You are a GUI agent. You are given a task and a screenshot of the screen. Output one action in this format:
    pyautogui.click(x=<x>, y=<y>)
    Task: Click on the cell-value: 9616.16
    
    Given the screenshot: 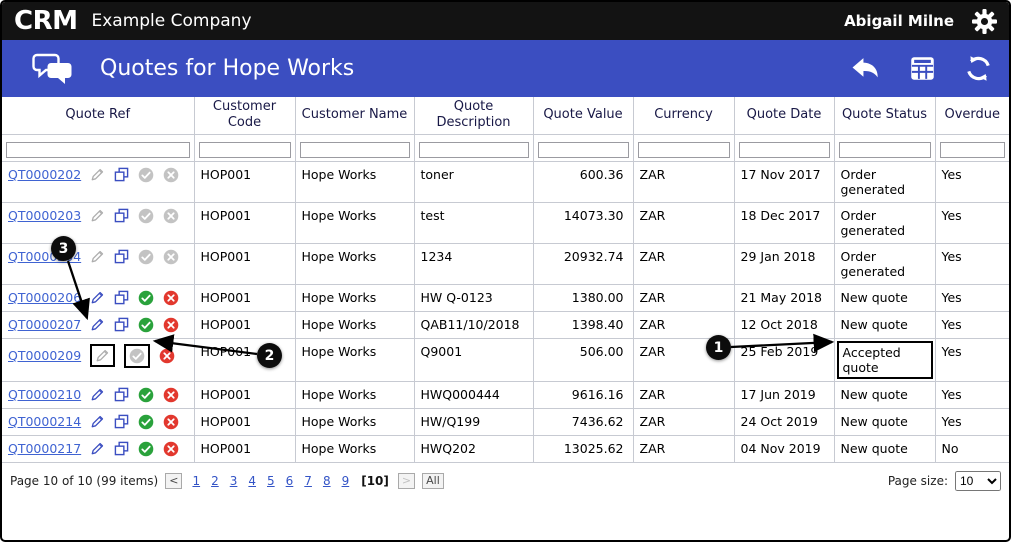 What is the action you would take?
    pyautogui.click(x=583, y=394)
    